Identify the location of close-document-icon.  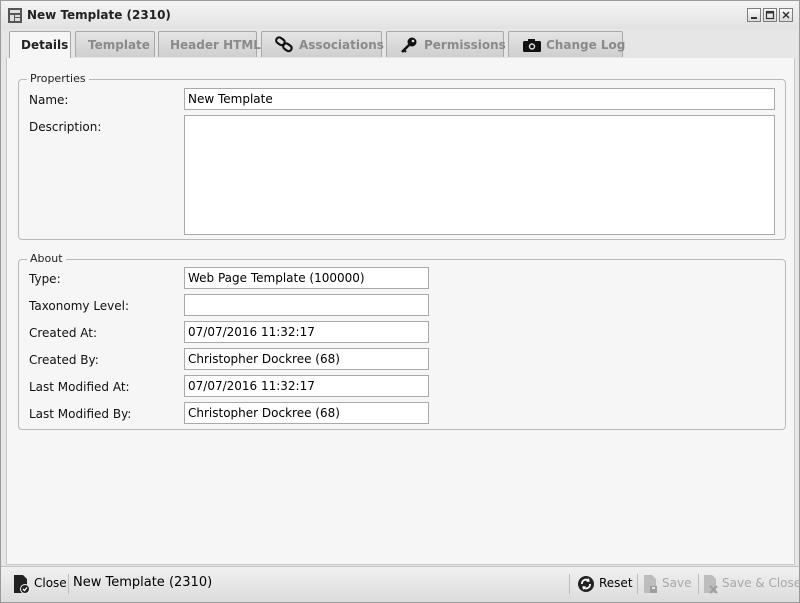
(22, 584).